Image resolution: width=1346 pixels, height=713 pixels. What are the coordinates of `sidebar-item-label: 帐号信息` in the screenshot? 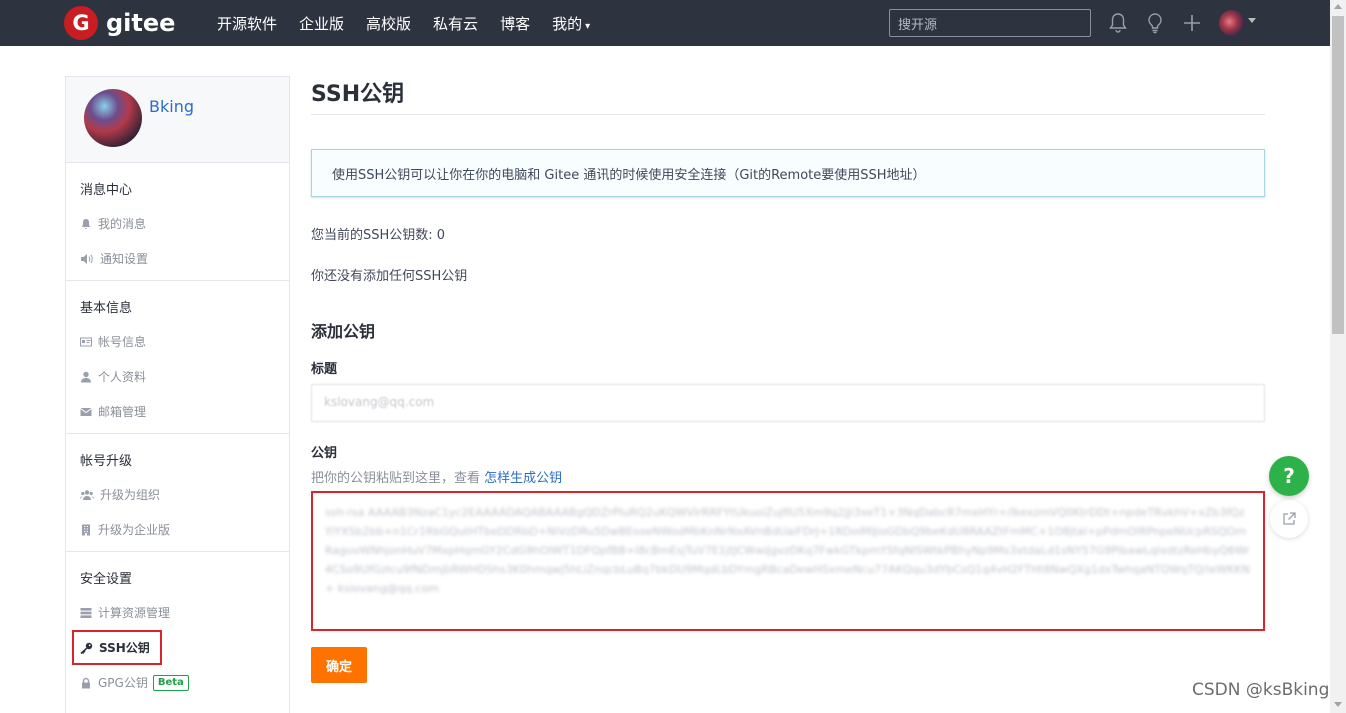 It's located at (122, 342).